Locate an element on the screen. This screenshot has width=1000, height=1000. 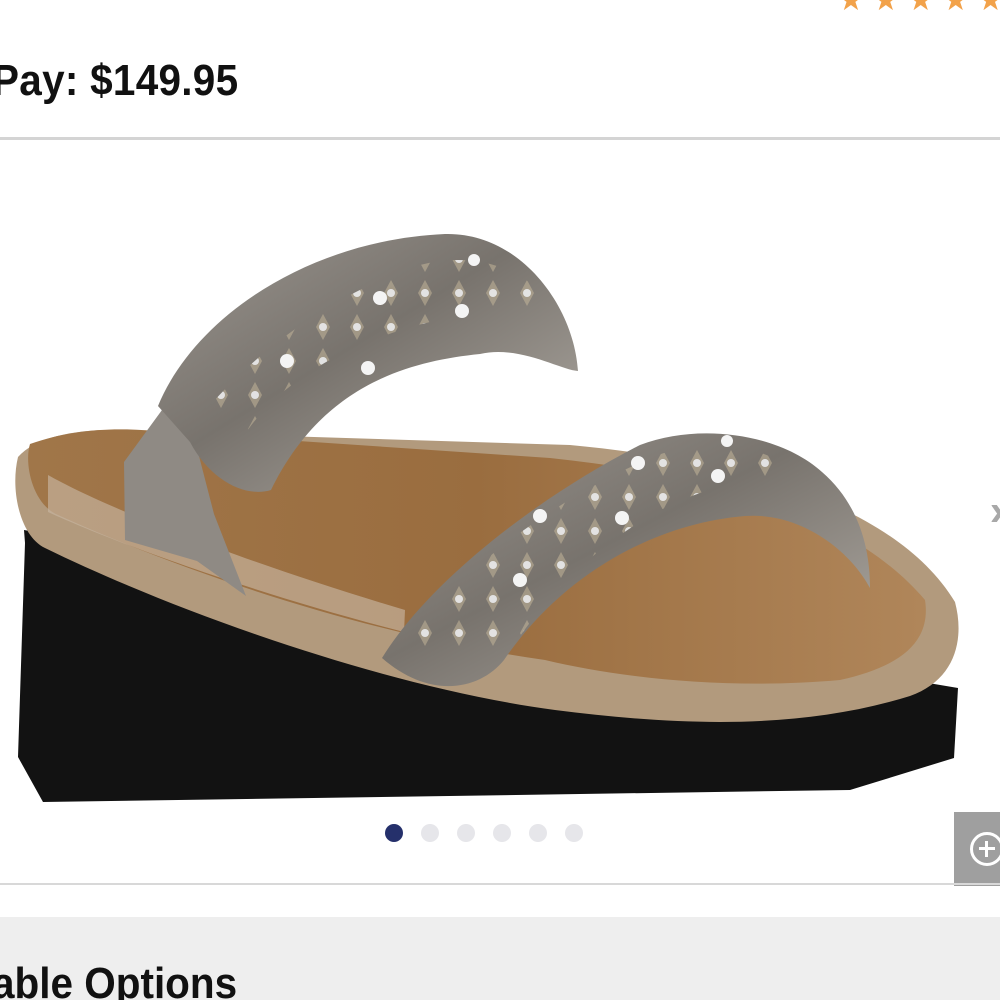
divider is located at coordinates (500, 884).